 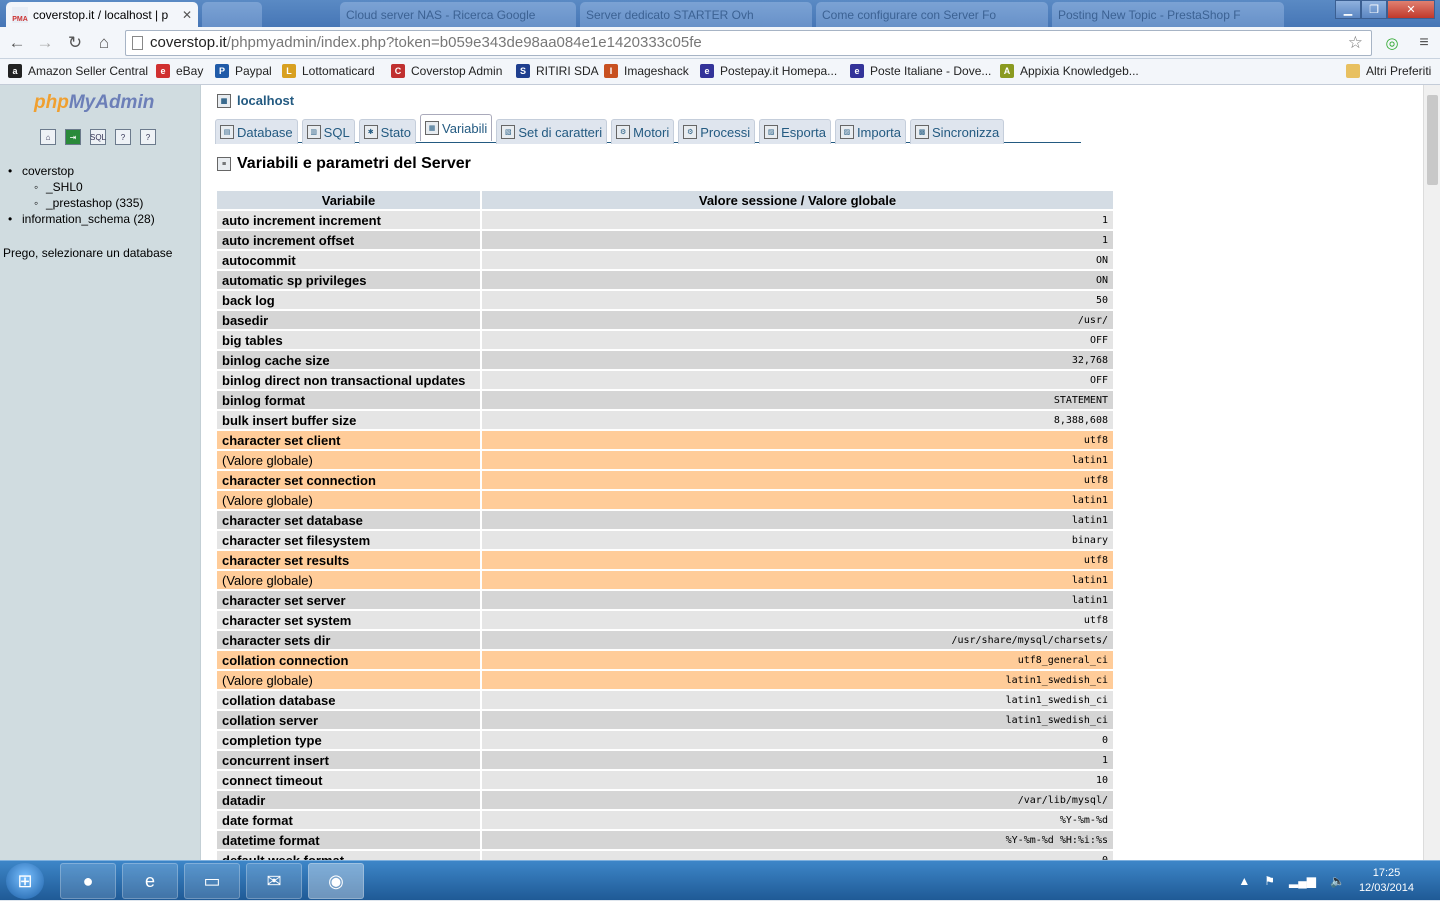 I want to click on menu-icon: ≡, so click(x=1424, y=43).